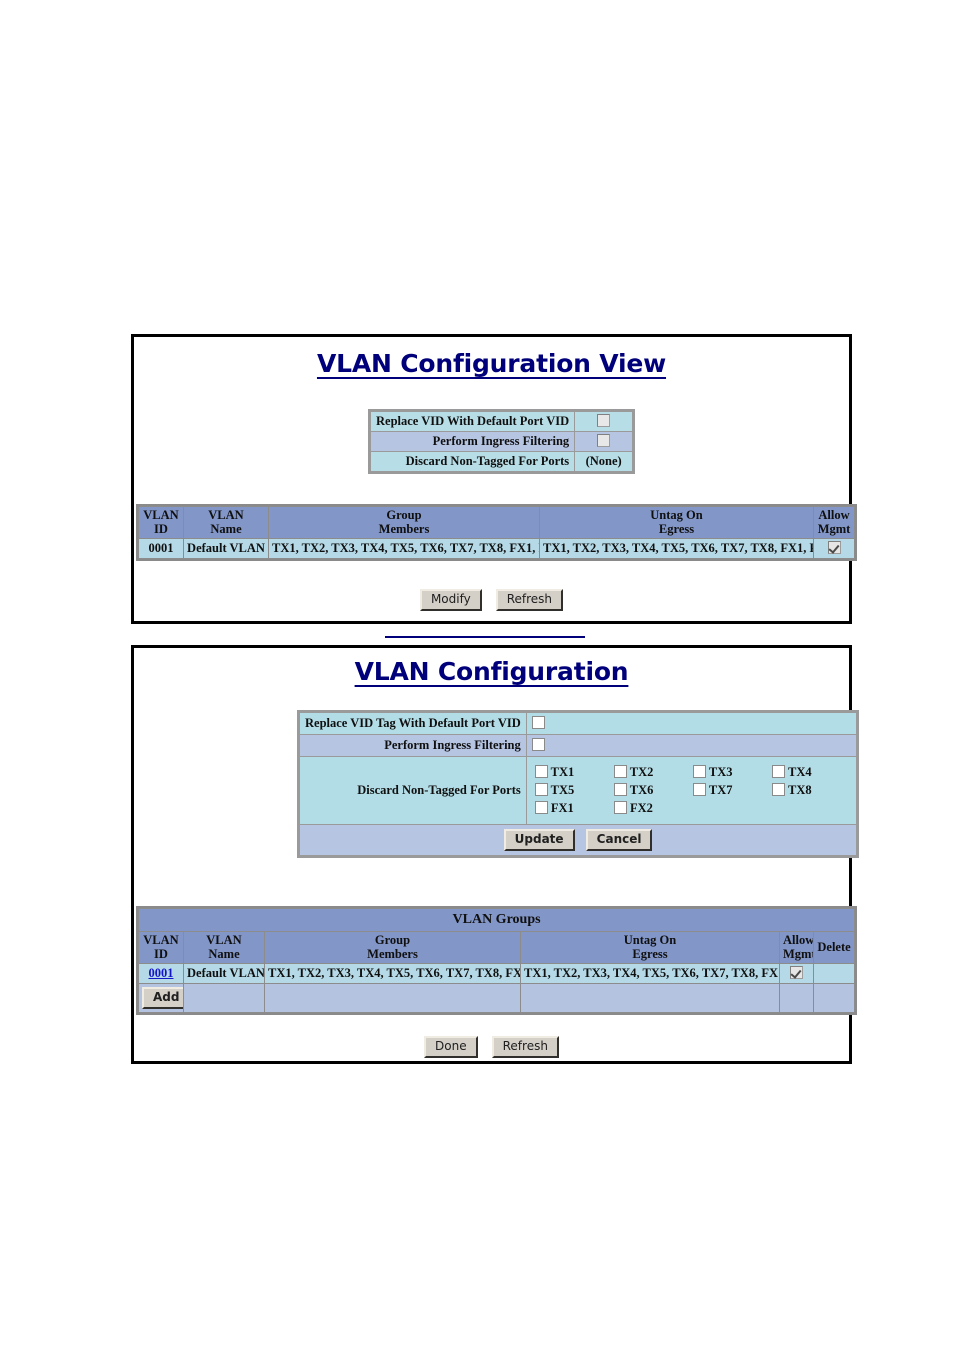 The height and width of the screenshot is (1351, 954). I want to click on port-option-tx6: TX6, so click(651, 790).